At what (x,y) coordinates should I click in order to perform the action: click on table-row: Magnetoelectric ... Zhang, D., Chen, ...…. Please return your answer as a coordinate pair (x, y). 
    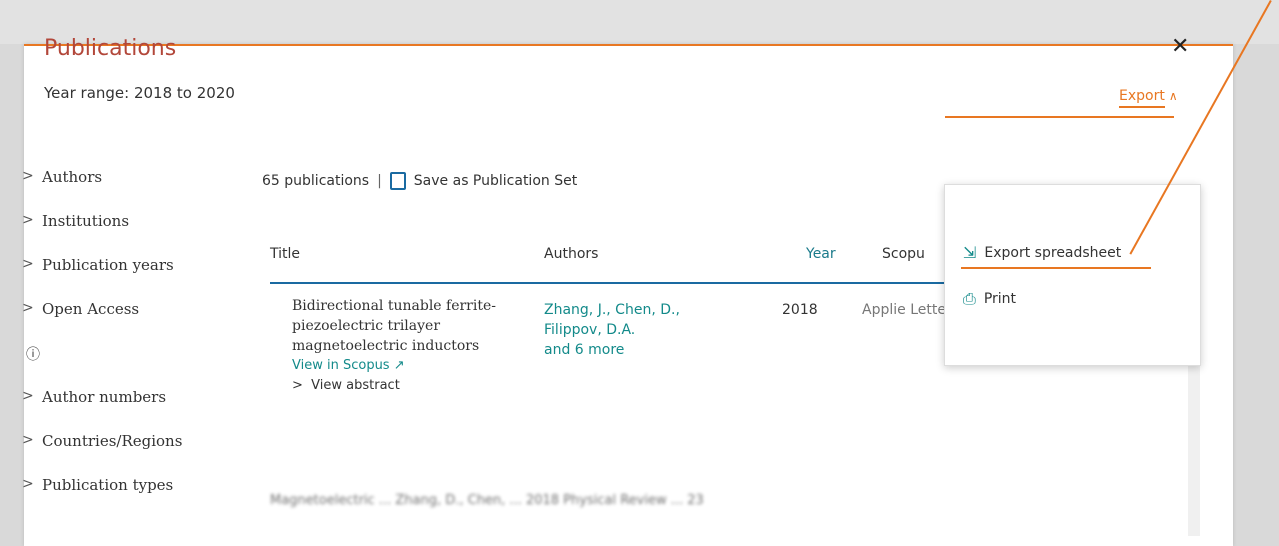
    Looking at the image, I should click on (600, 503).